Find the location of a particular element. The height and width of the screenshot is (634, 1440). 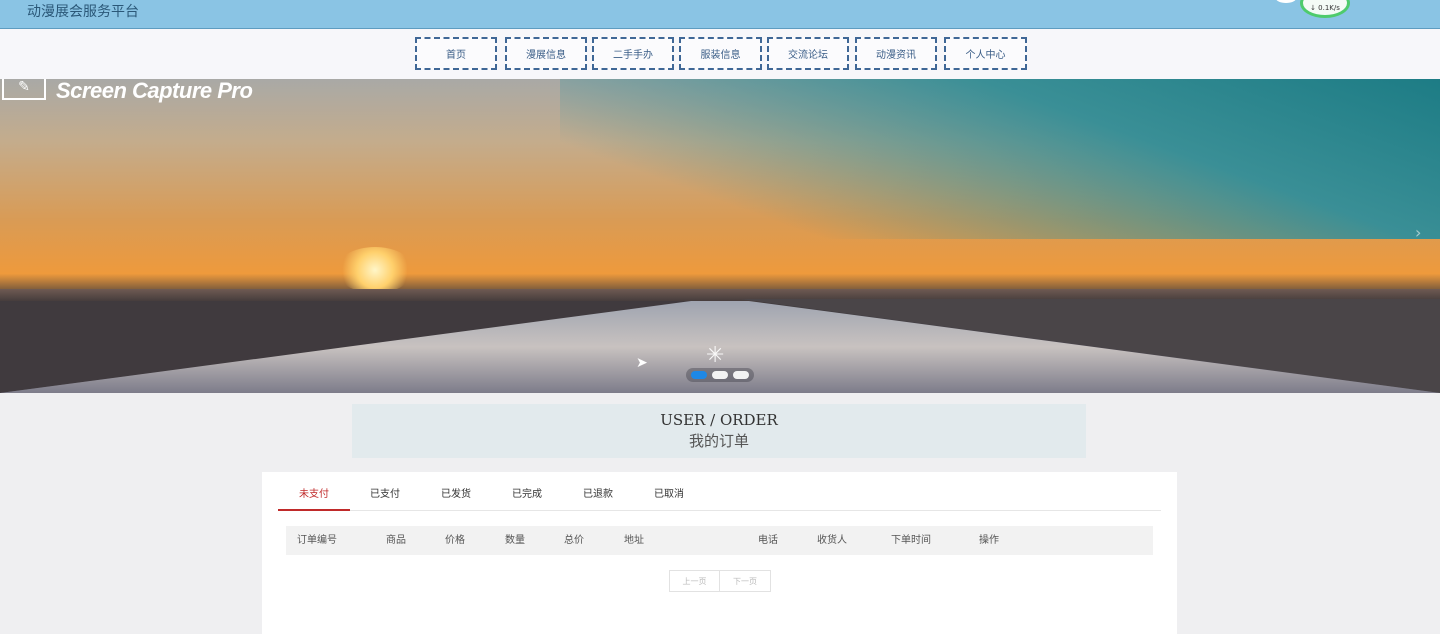

nav-item-exhibitions: 漫展信息 is located at coordinates (546, 53).